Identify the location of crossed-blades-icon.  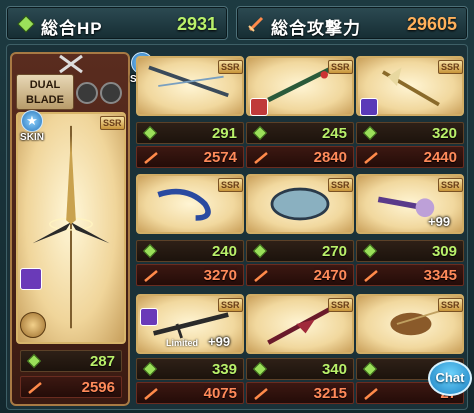
(71, 64).